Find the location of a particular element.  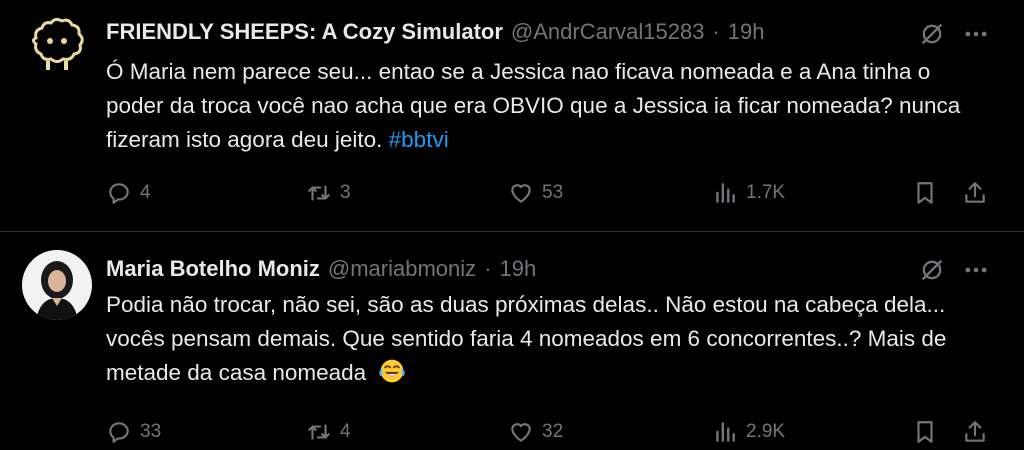

sheep-logo-icon is located at coordinates (57, 43).